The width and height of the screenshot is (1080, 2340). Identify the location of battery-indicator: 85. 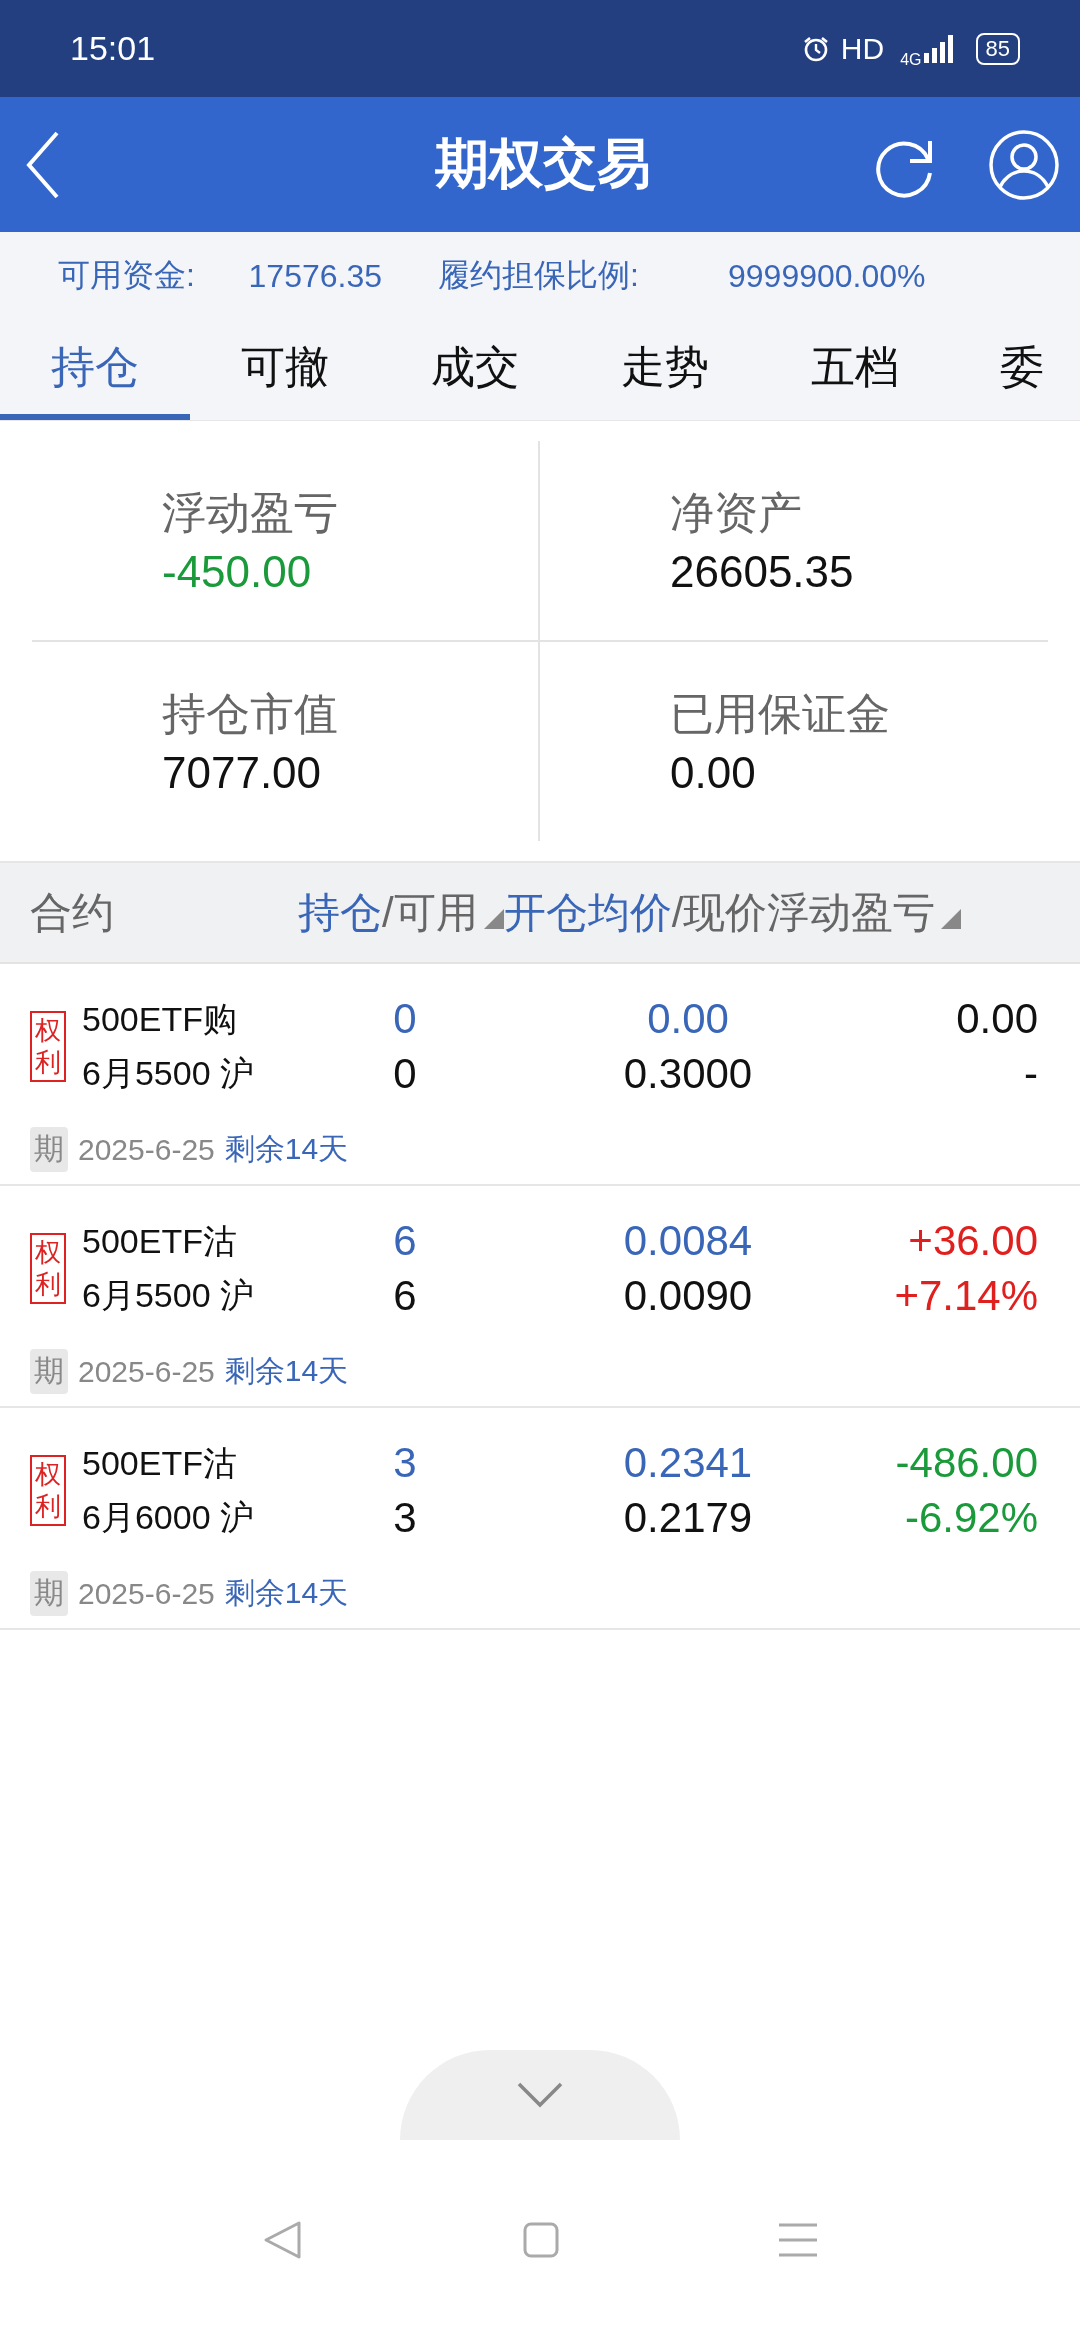
(997, 48).